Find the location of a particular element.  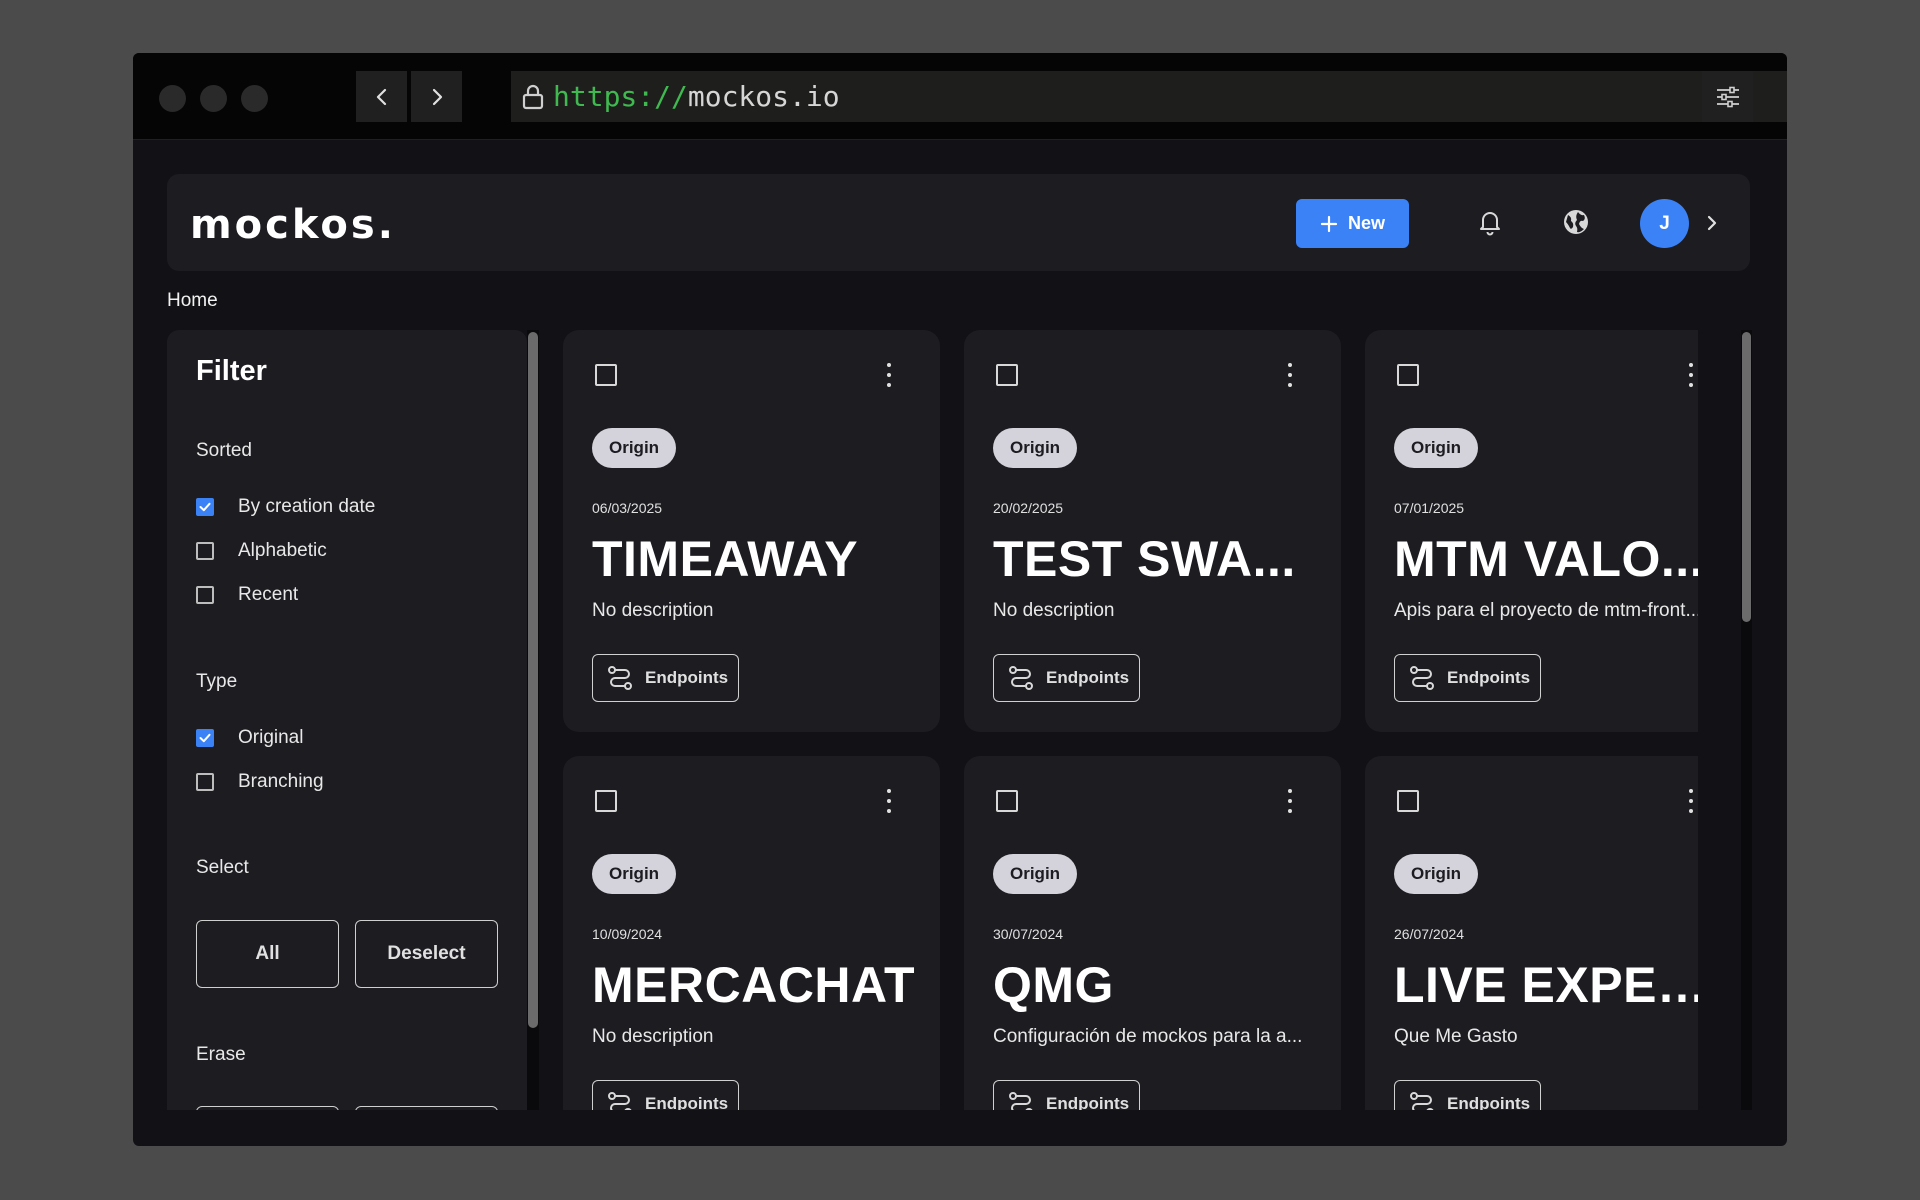

notifications-button is located at coordinates (1490, 222).